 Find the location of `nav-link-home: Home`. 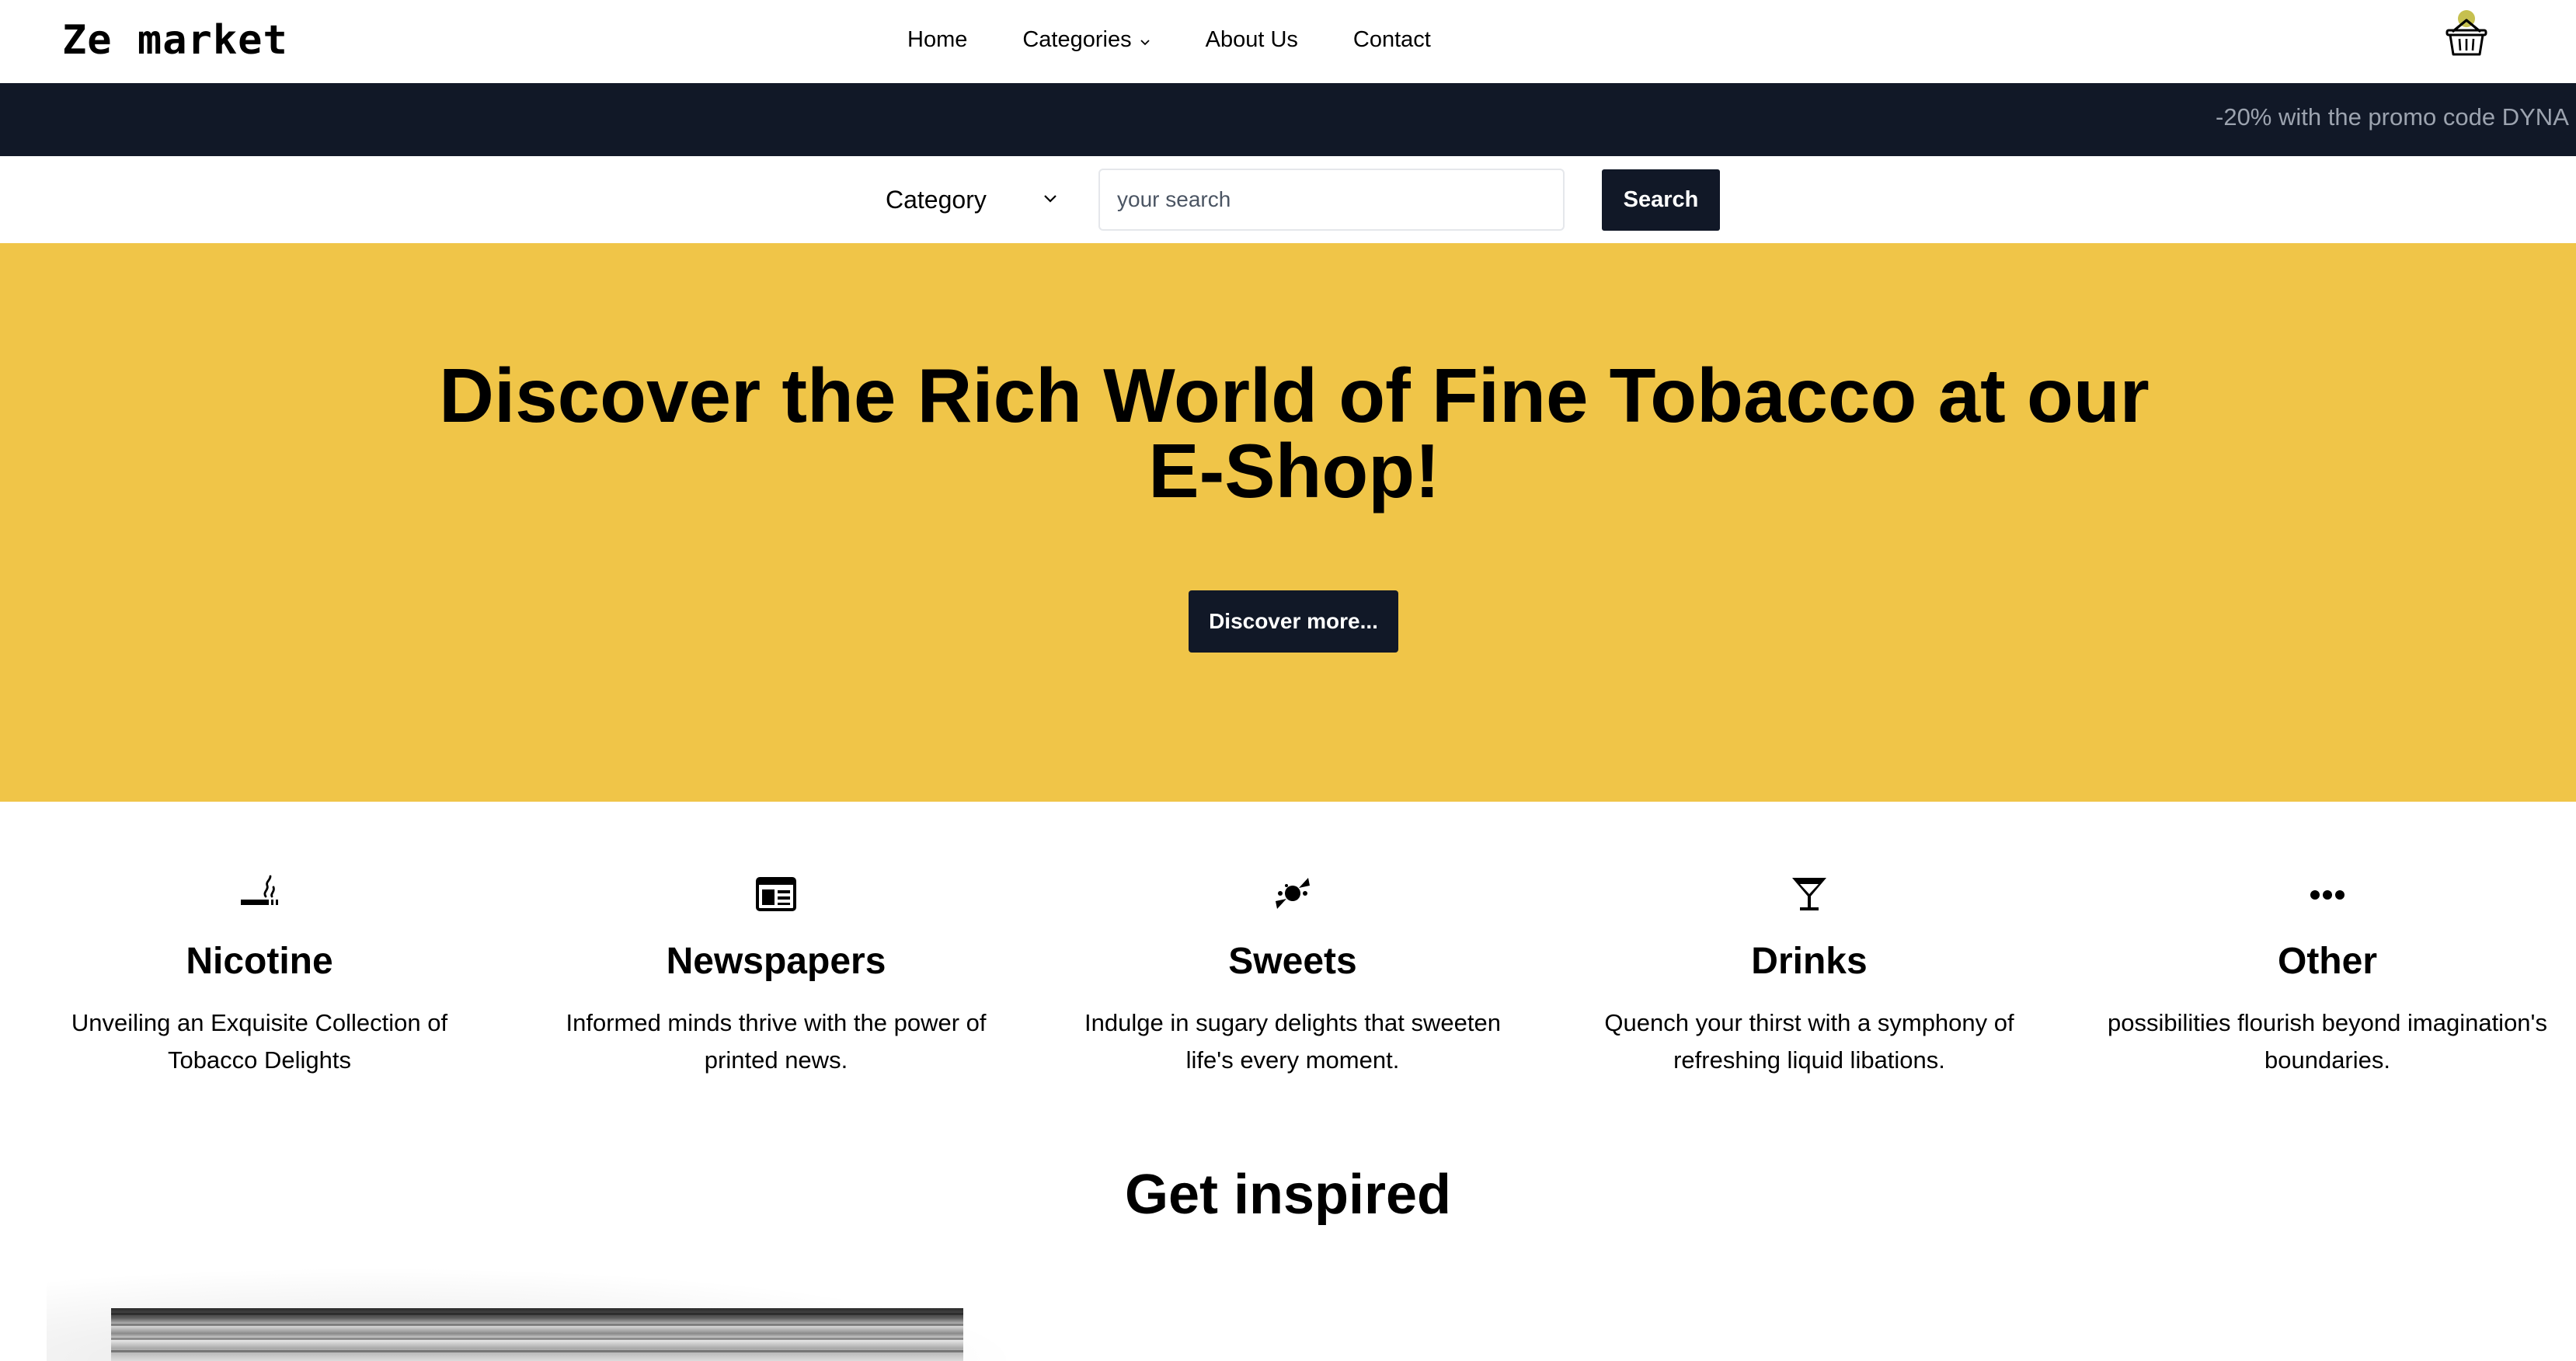

nav-link-home: Home is located at coordinates (937, 40).